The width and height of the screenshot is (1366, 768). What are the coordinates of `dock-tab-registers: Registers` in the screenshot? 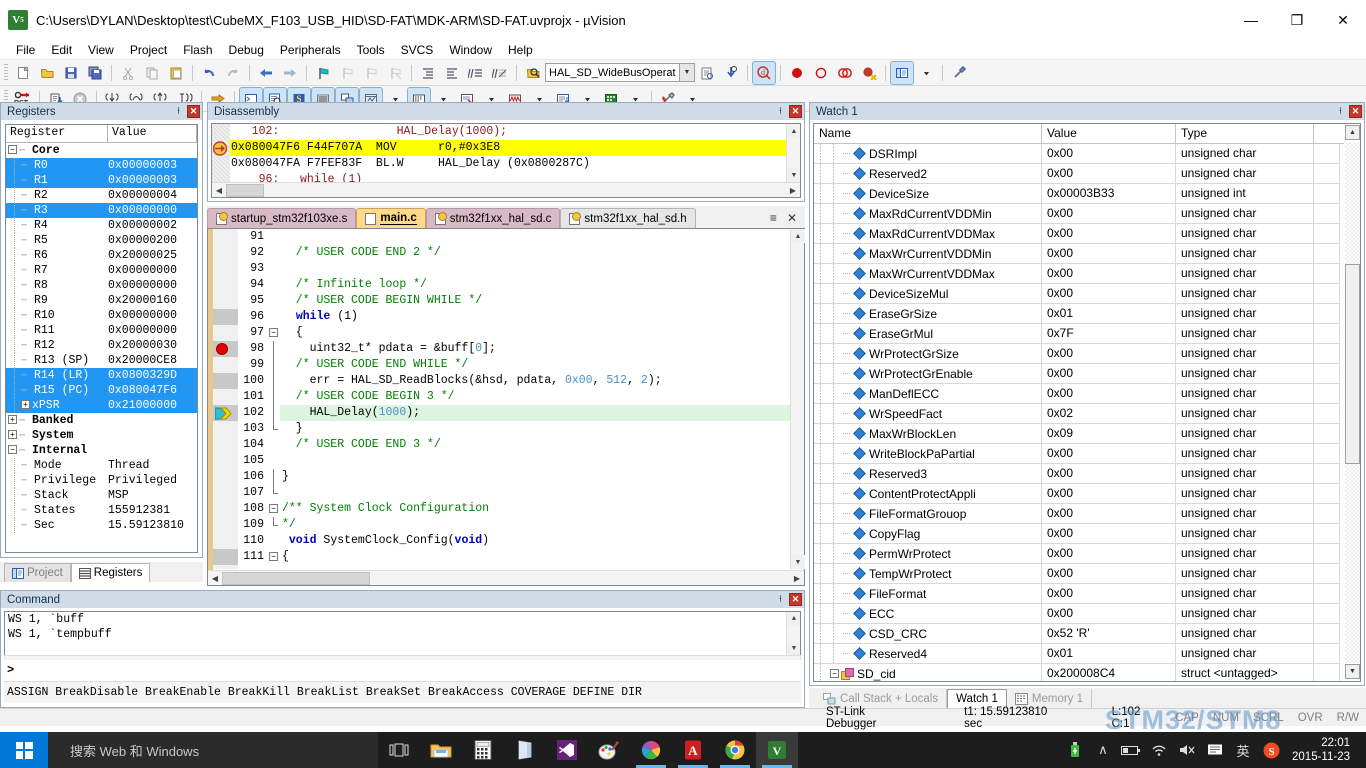 It's located at (110, 572).